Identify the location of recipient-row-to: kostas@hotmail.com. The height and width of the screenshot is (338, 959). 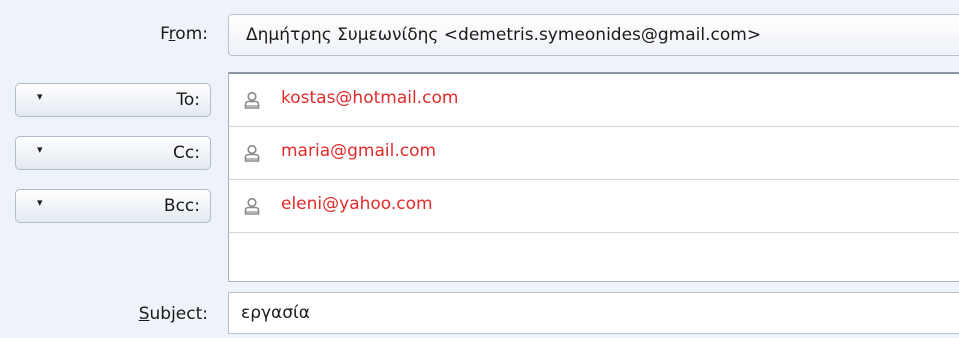
(594, 100).